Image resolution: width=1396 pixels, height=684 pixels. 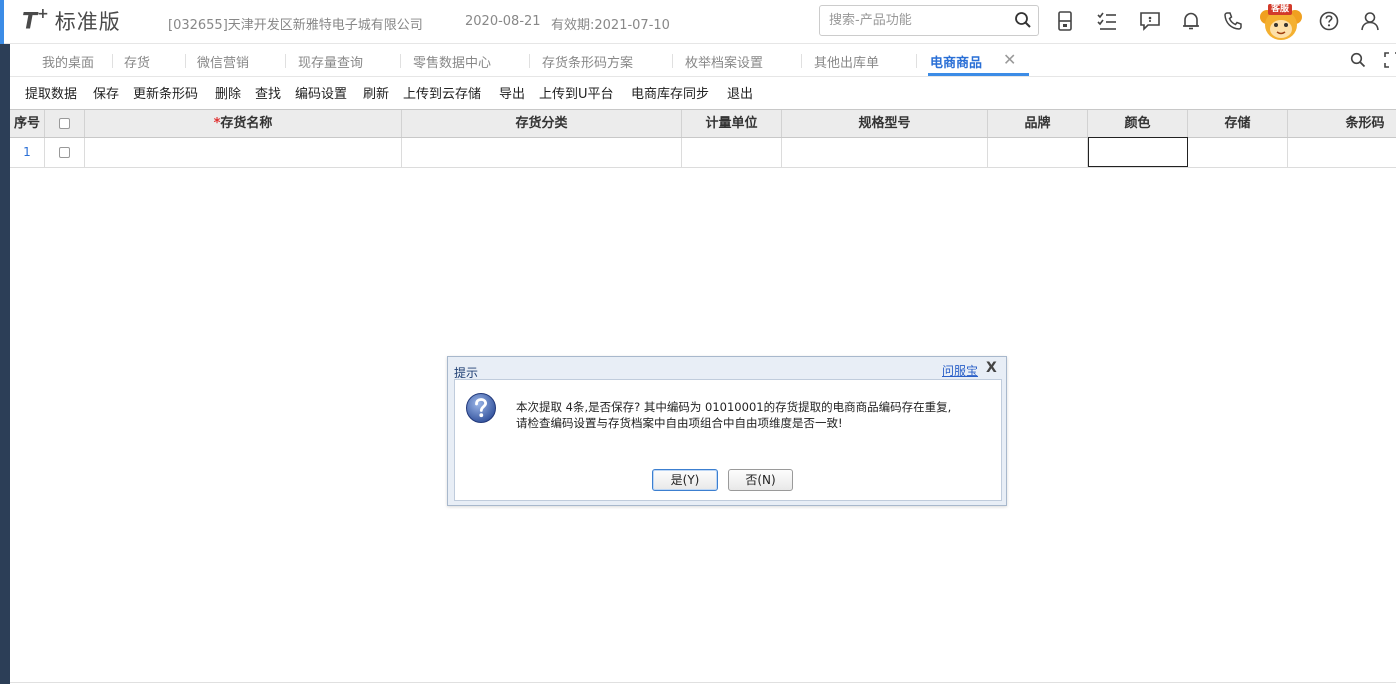 I want to click on yes-button: 是(Y), so click(x=685, y=480).